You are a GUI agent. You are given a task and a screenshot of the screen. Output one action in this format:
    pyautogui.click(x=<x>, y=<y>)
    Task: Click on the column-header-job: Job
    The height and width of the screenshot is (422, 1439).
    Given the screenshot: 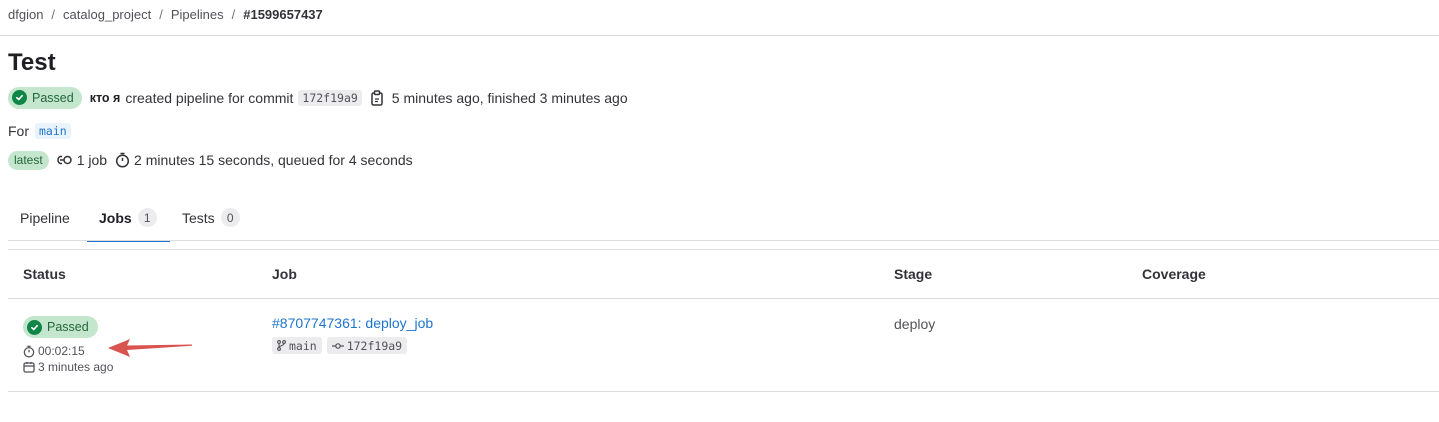 What is the action you would take?
    pyautogui.click(x=284, y=274)
    